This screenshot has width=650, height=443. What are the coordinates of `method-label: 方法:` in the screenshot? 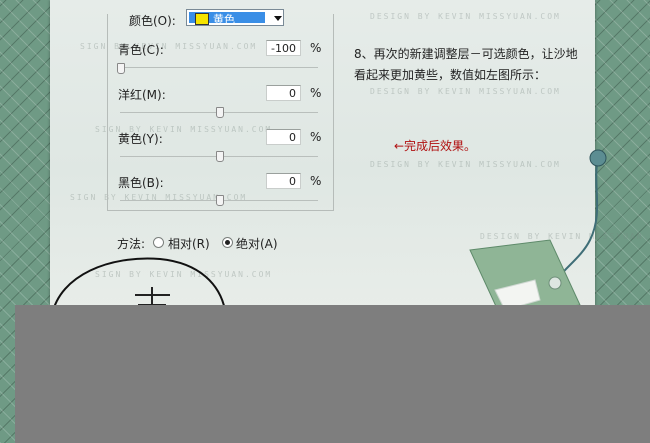 It's located at (131, 244).